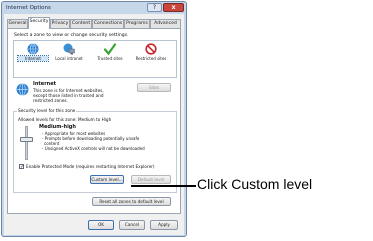 The height and width of the screenshot is (241, 373). Describe the element at coordinates (81, 23) in the screenshot. I see `tab-content: Content` at that location.